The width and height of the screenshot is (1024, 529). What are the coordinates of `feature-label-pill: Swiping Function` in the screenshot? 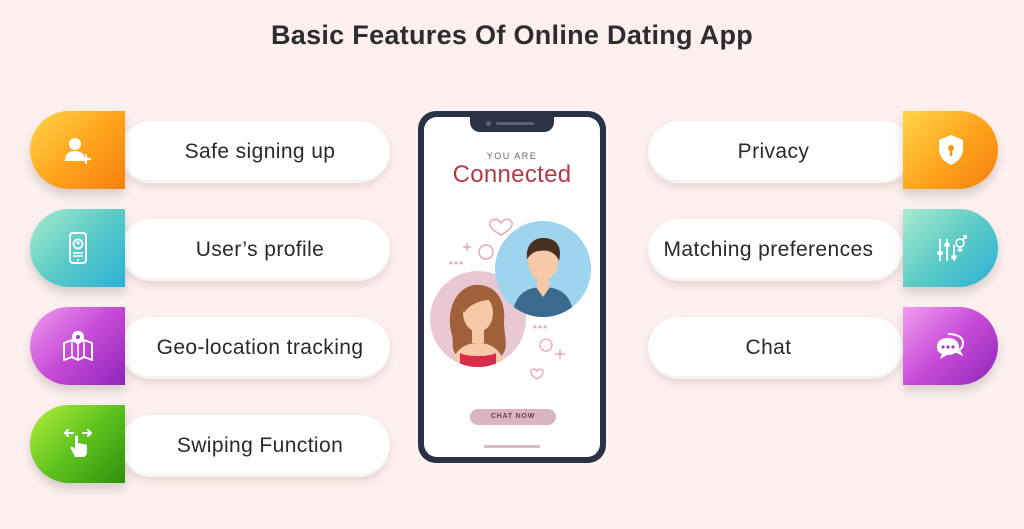 It's located at (255, 446).